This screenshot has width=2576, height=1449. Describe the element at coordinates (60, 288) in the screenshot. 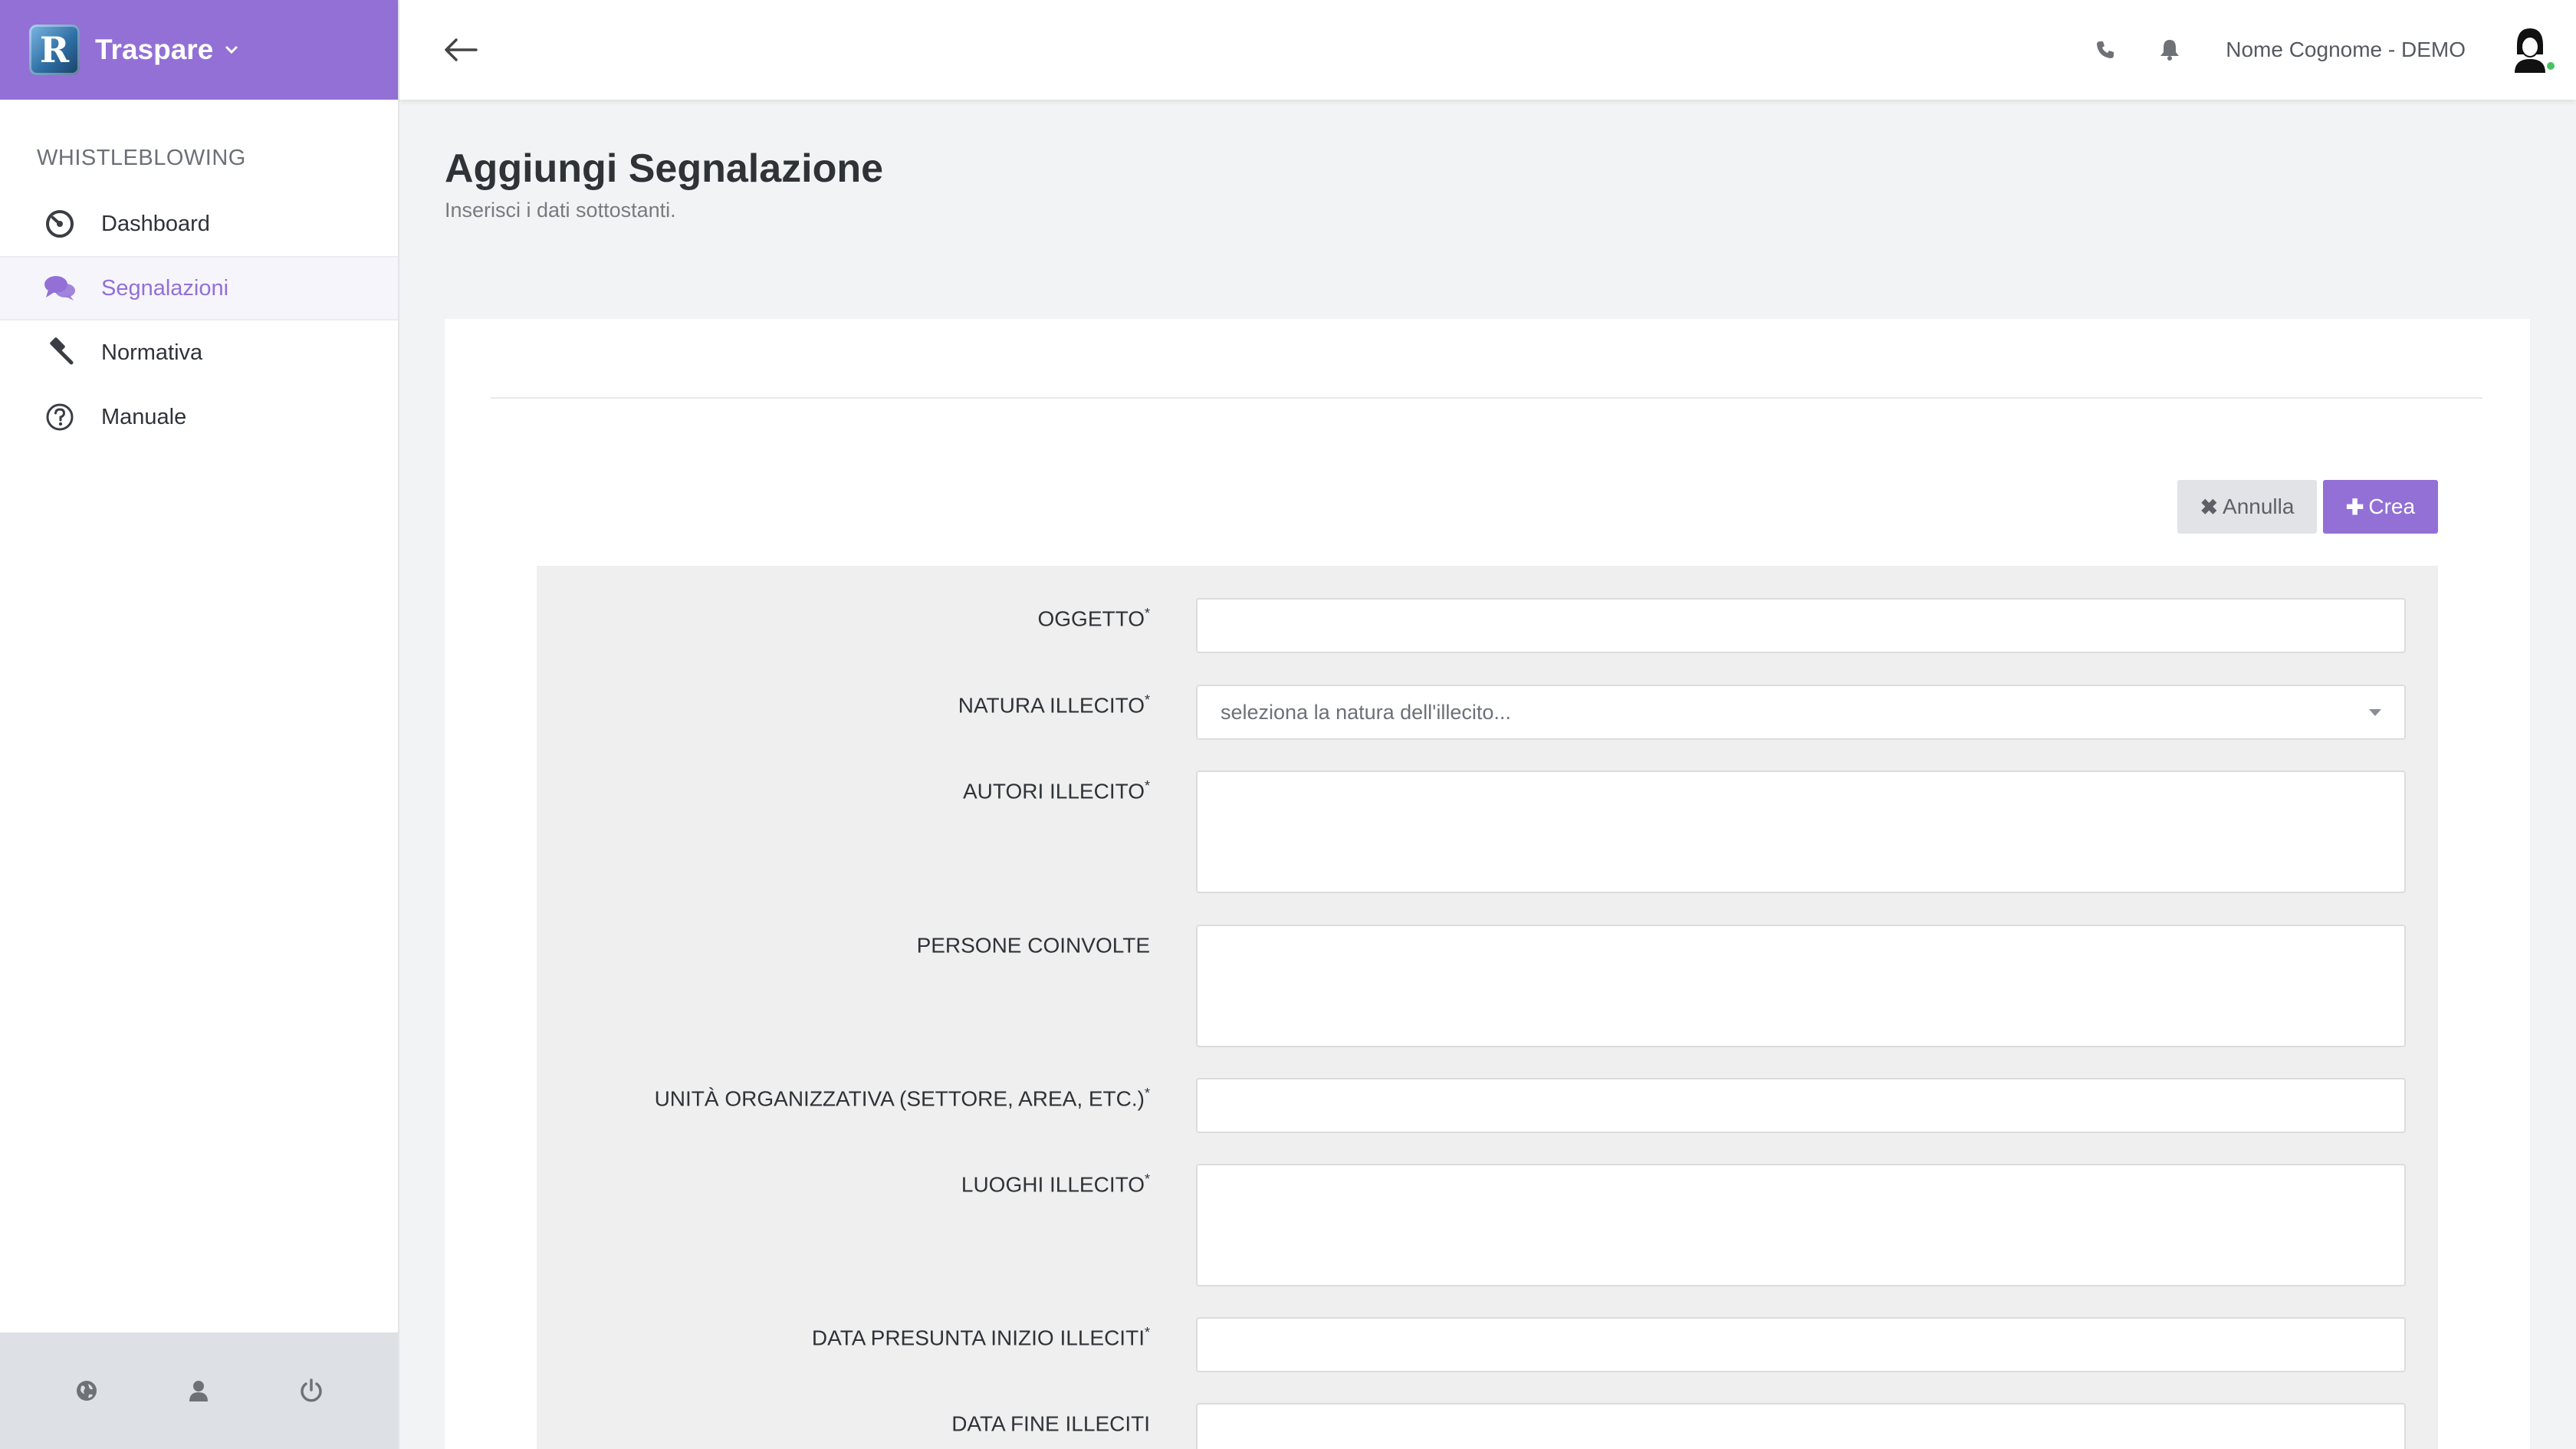

I see `comments-icon` at that location.